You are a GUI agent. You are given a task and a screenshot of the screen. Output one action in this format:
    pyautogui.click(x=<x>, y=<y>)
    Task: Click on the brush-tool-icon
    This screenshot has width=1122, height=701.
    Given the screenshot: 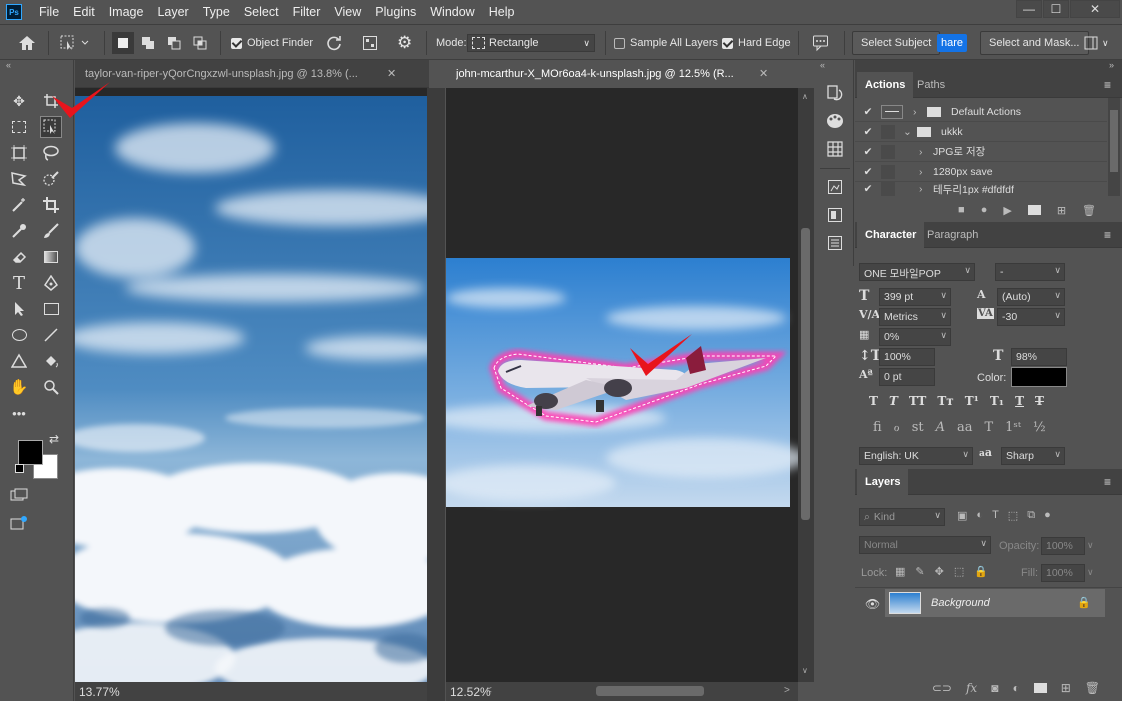 What is the action you would take?
    pyautogui.click(x=51, y=231)
    